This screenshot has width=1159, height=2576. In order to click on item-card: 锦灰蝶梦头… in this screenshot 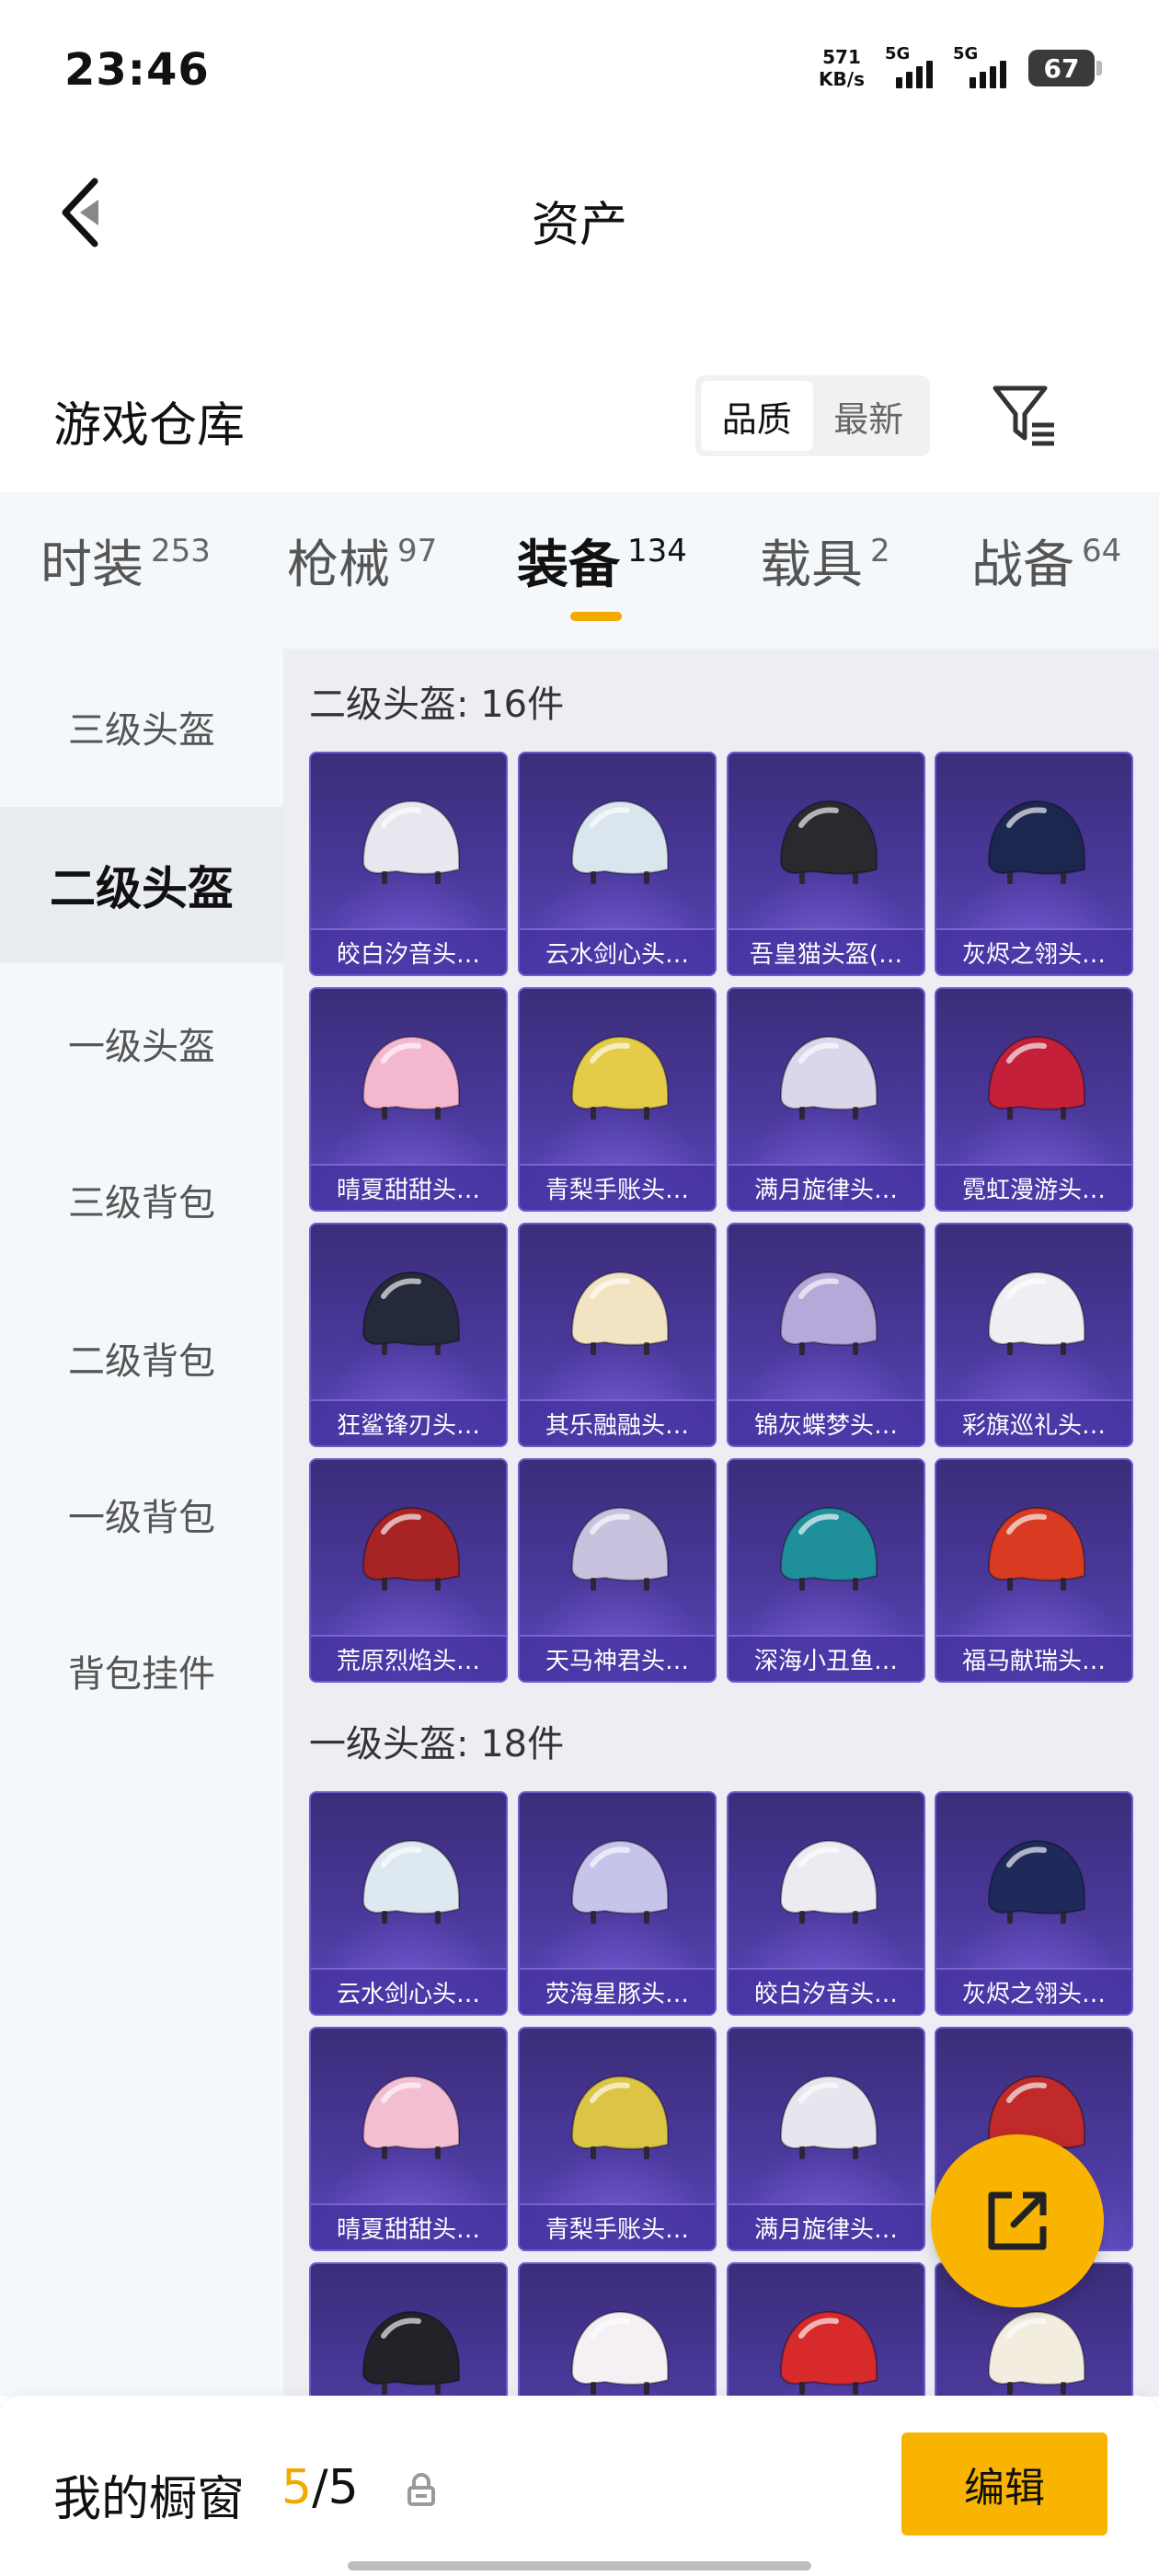, I will do `click(826, 1335)`.